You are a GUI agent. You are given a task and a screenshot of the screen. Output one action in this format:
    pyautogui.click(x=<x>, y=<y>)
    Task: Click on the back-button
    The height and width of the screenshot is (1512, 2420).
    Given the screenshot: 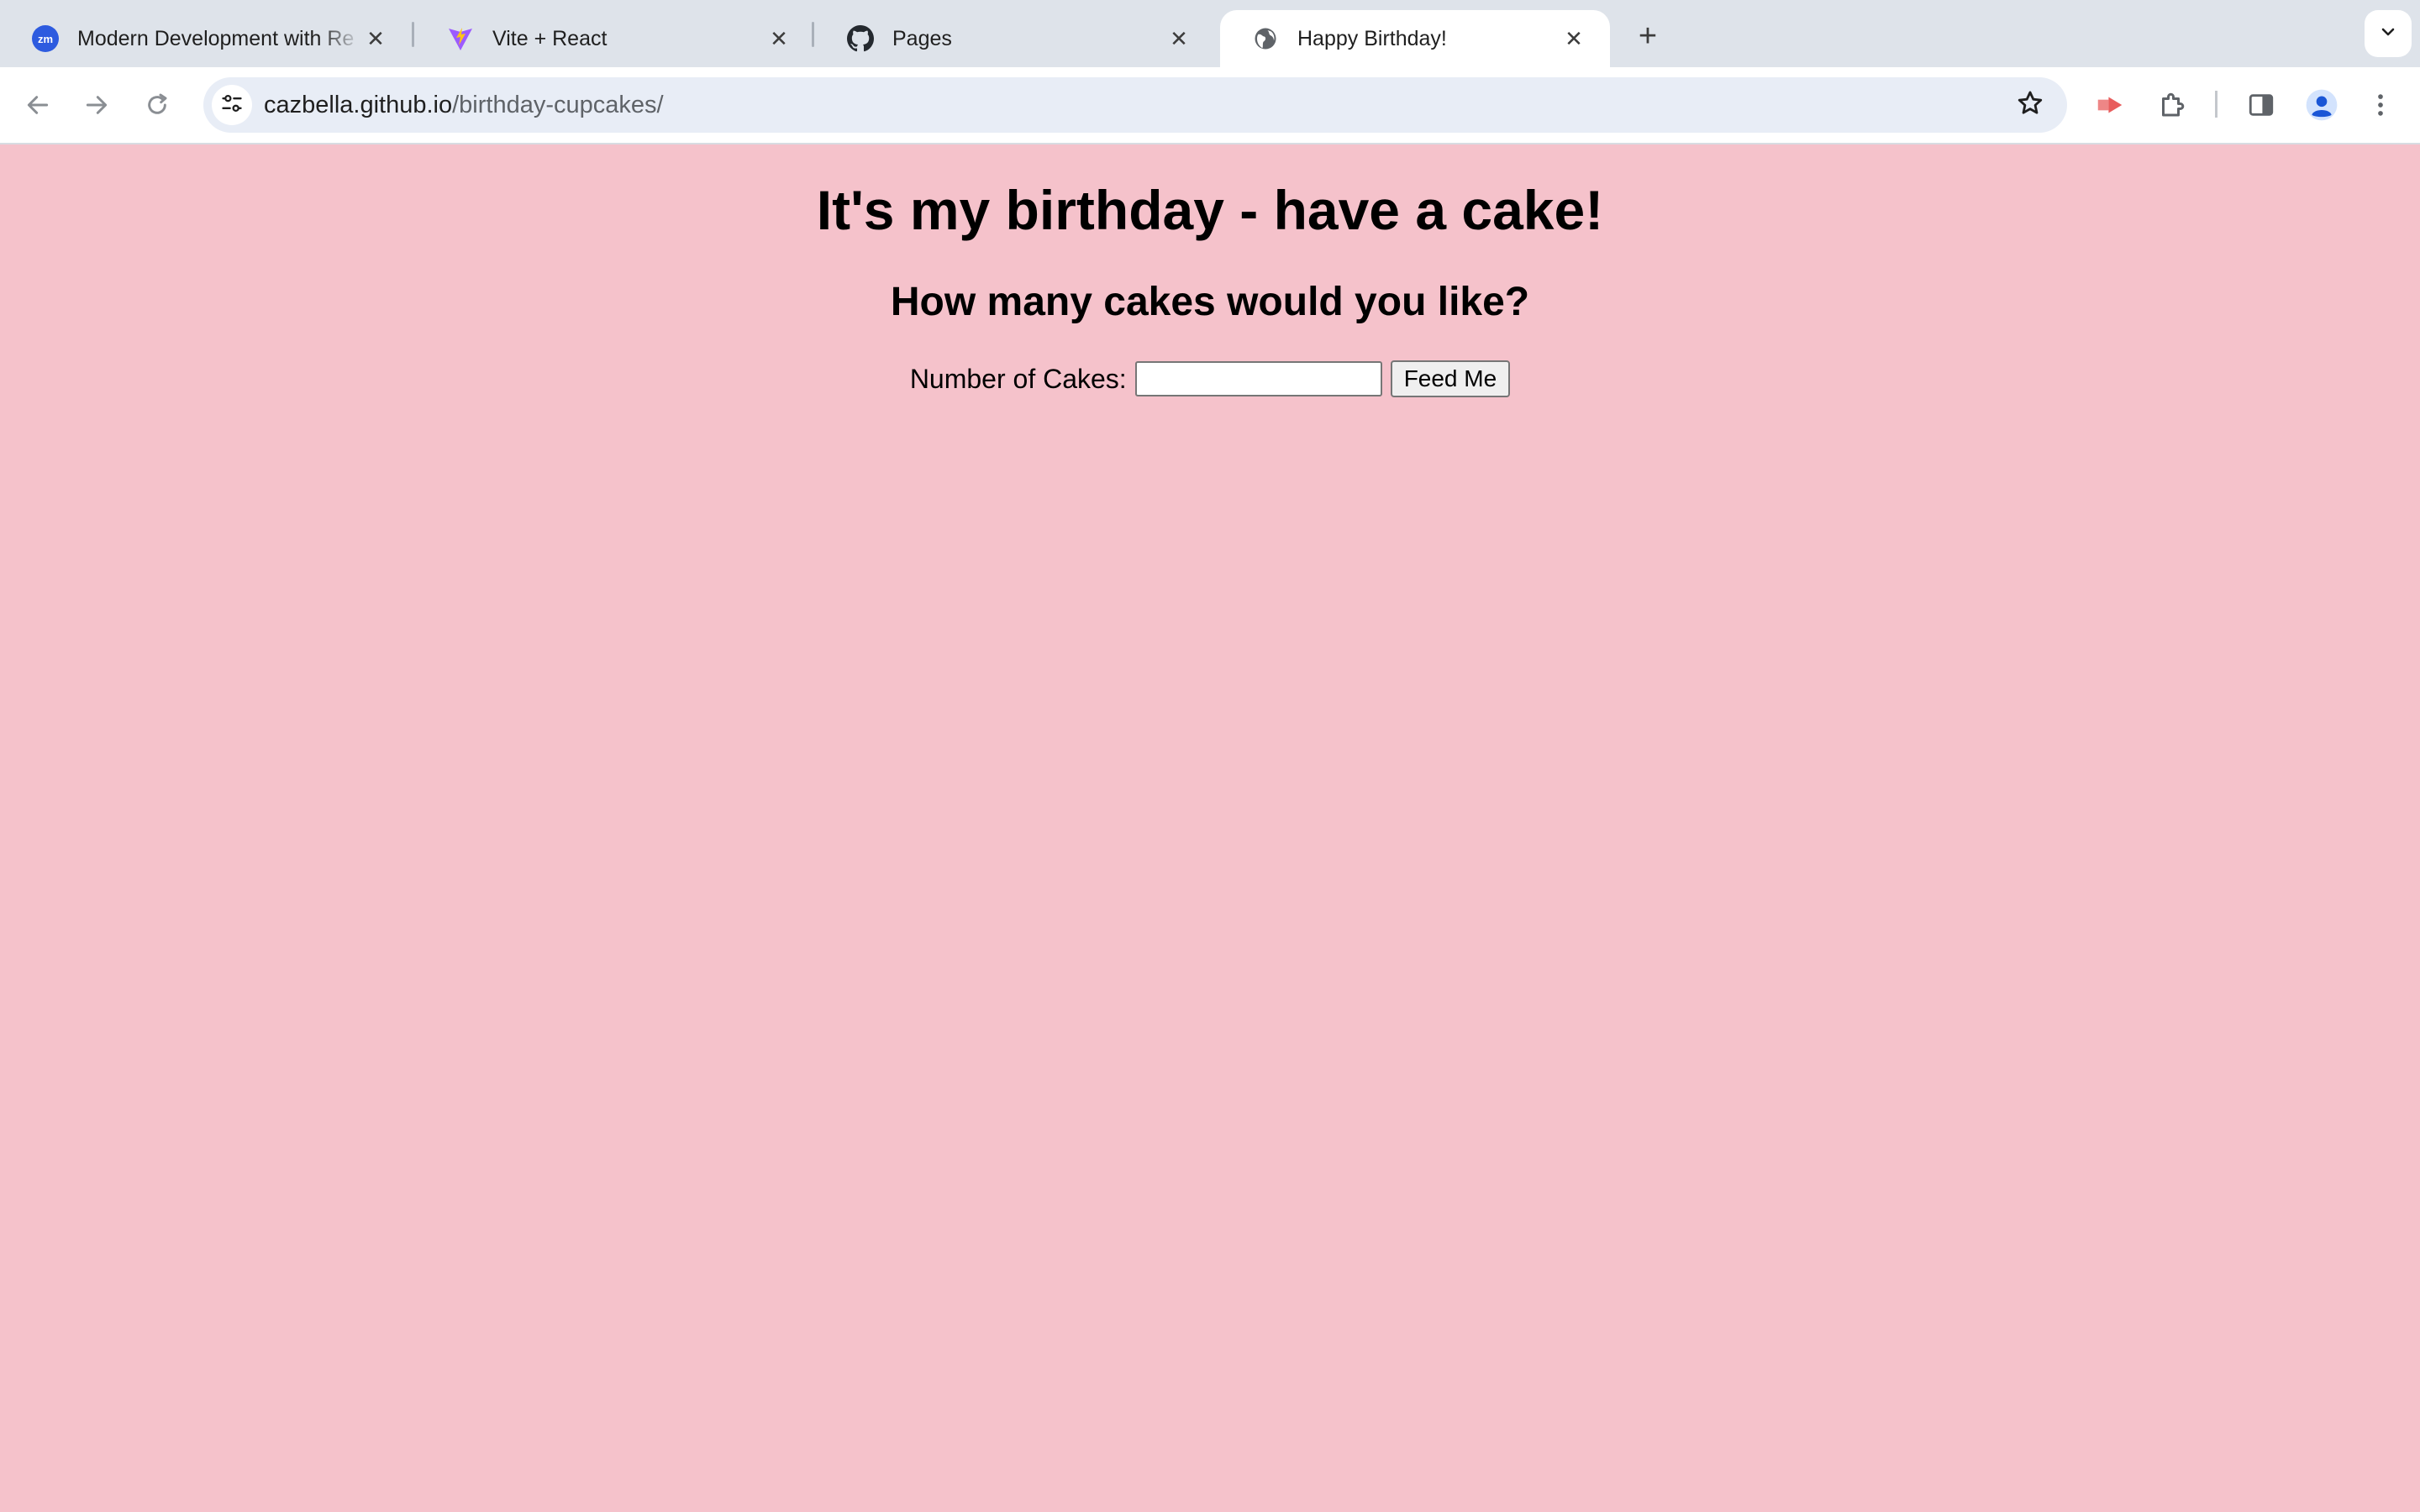 What is the action you would take?
    pyautogui.click(x=38, y=107)
    